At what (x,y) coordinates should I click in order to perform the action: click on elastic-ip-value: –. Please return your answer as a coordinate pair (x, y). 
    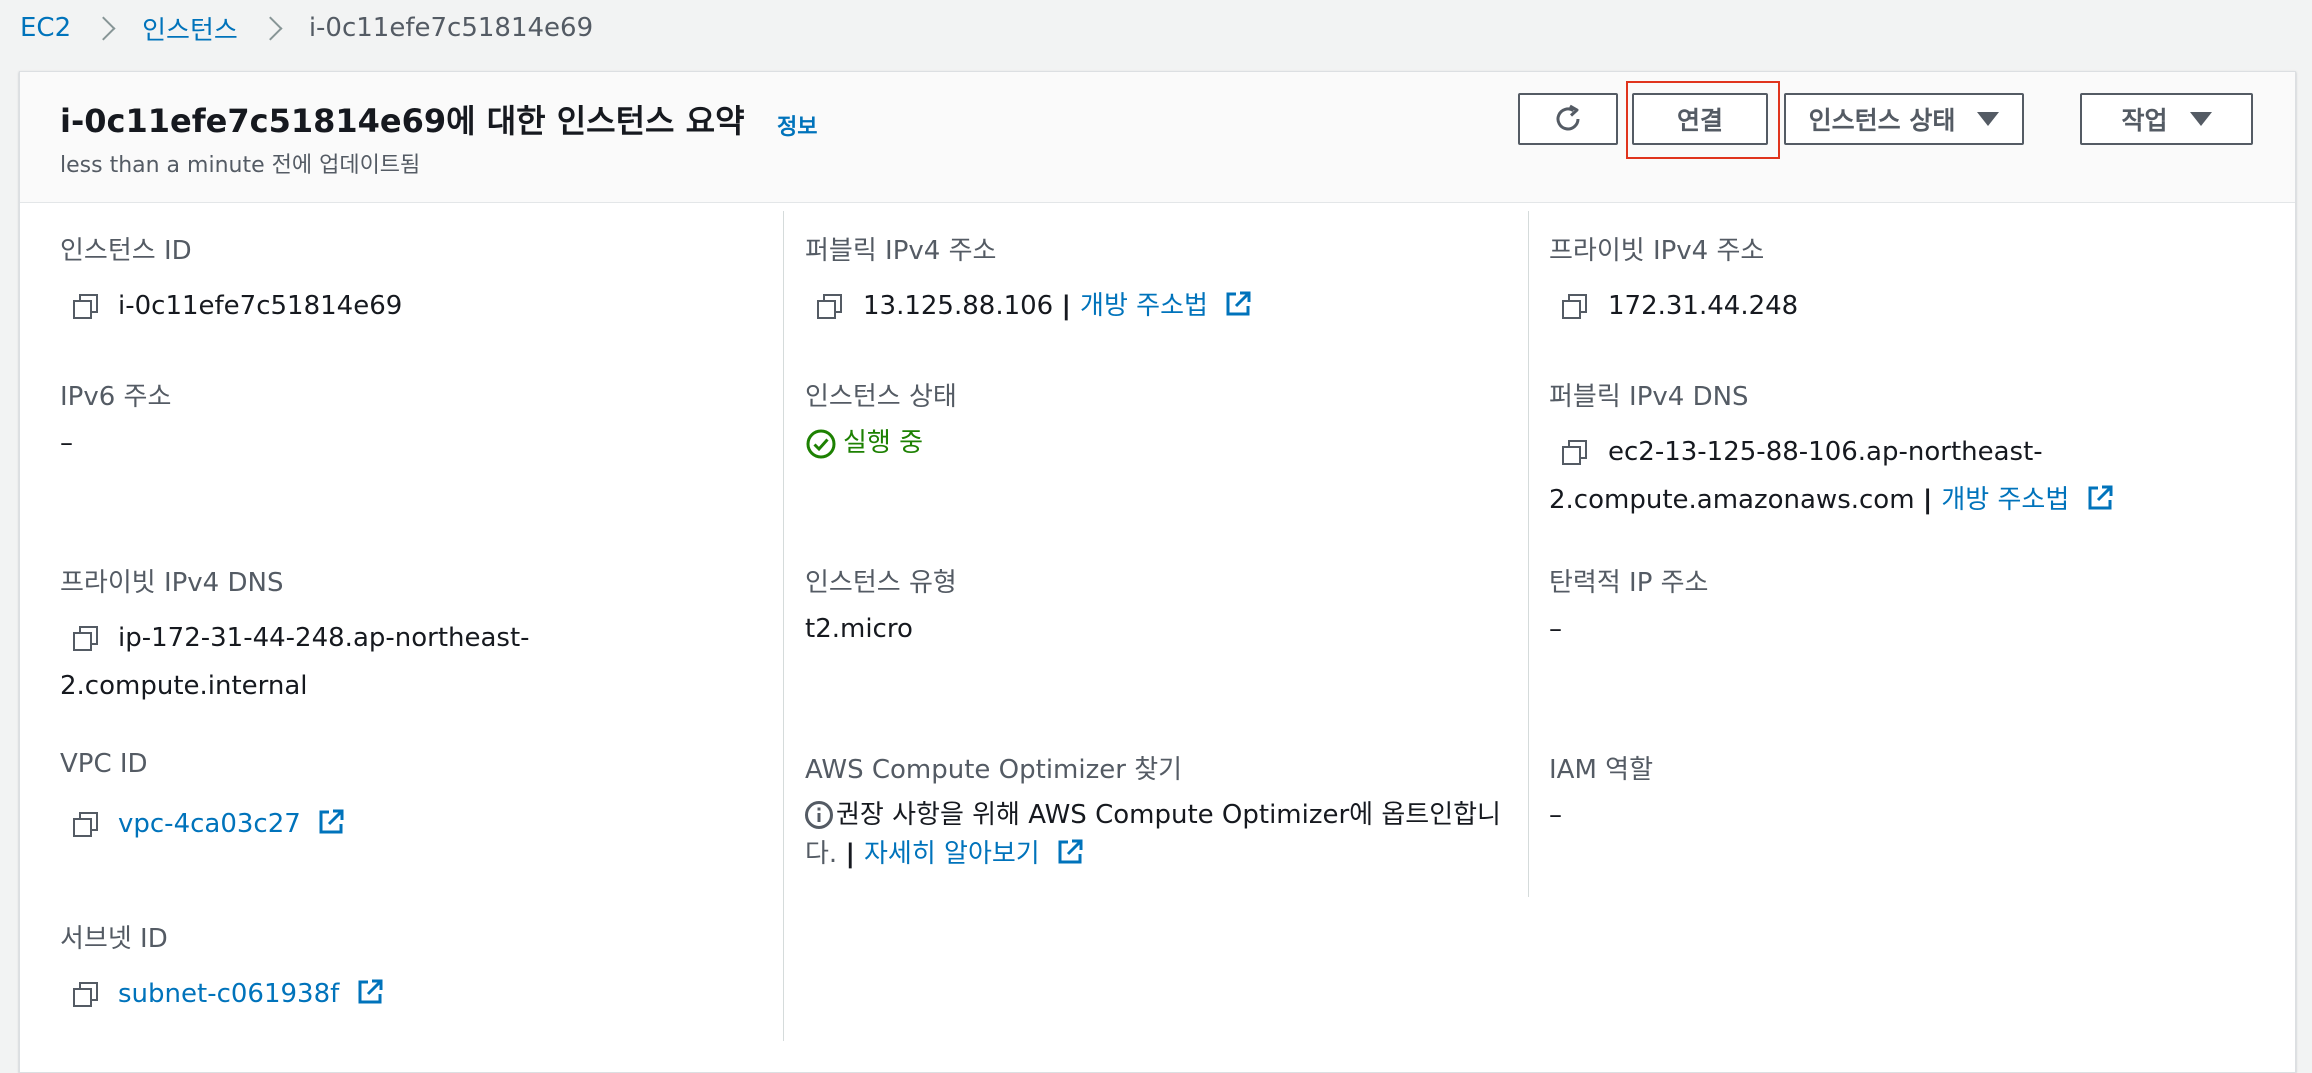
    Looking at the image, I should click on (1555, 629).